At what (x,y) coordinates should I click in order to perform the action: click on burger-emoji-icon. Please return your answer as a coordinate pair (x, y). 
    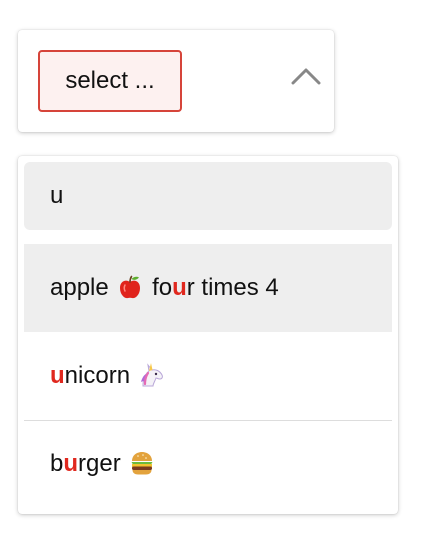
    Looking at the image, I should click on (142, 463).